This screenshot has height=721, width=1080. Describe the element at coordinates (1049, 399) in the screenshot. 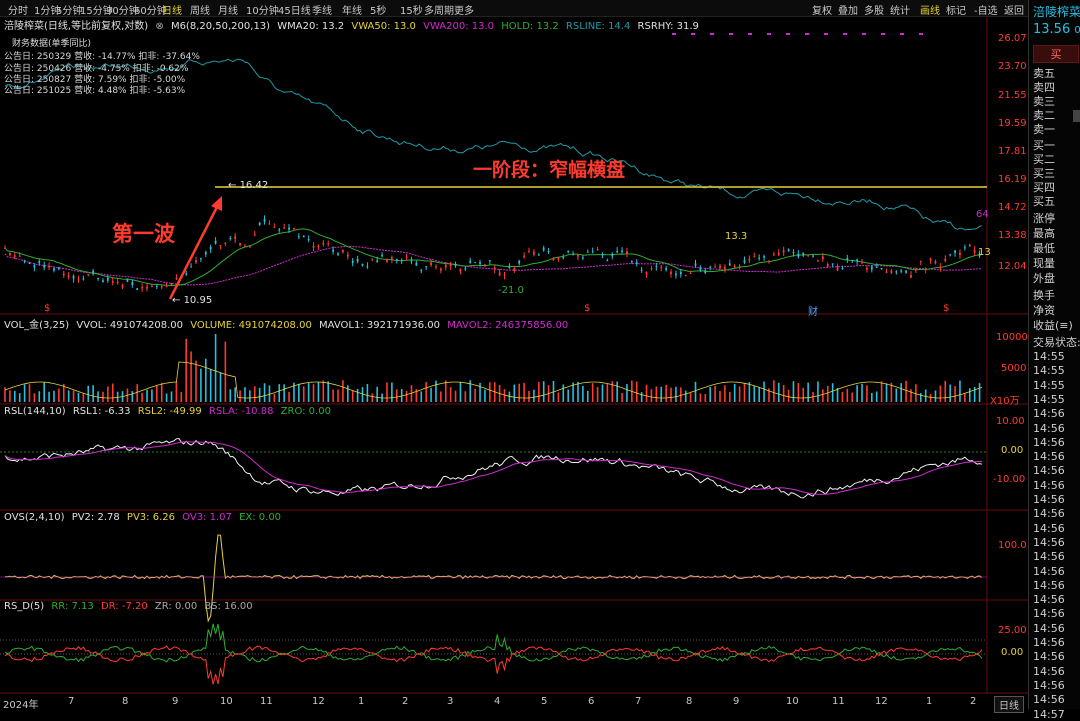

I see `side-times-label: 14:55` at that location.